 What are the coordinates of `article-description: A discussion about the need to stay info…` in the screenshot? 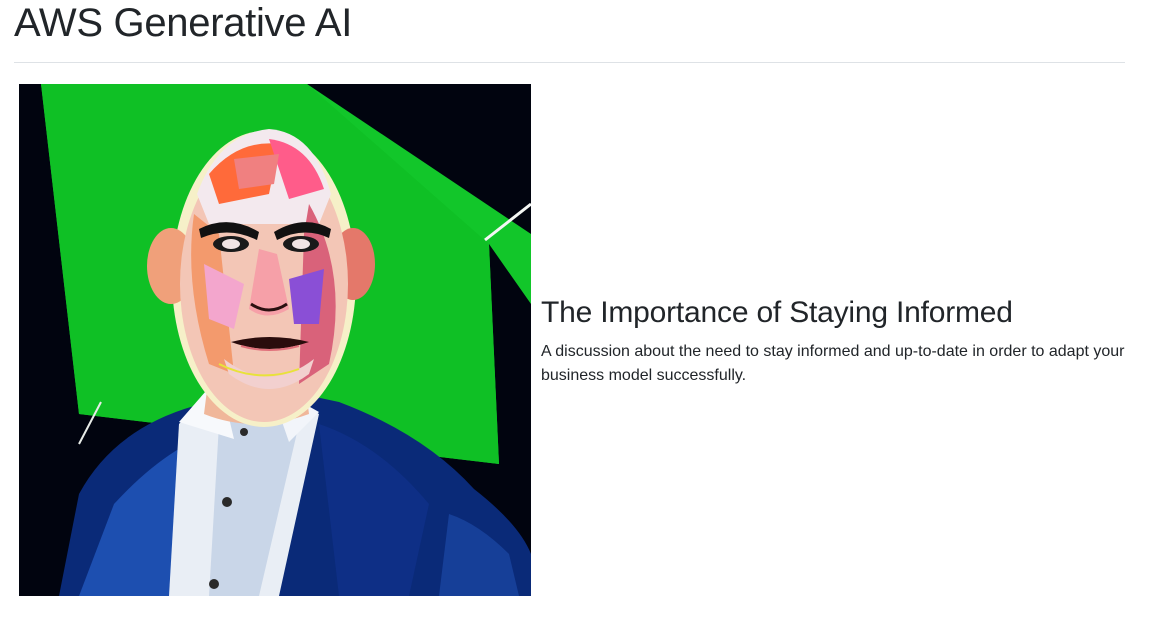 It's located at (833, 363).